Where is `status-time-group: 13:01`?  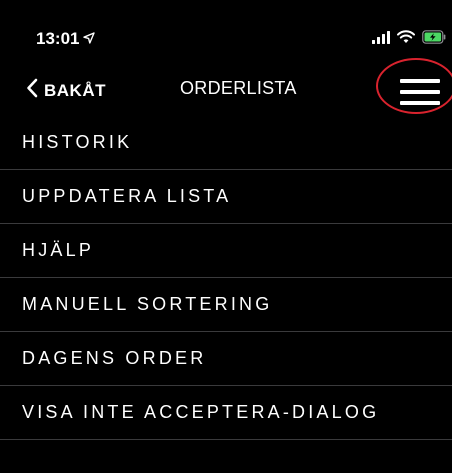 status-time-group: 13:01 is located at coordinates (66, 39).